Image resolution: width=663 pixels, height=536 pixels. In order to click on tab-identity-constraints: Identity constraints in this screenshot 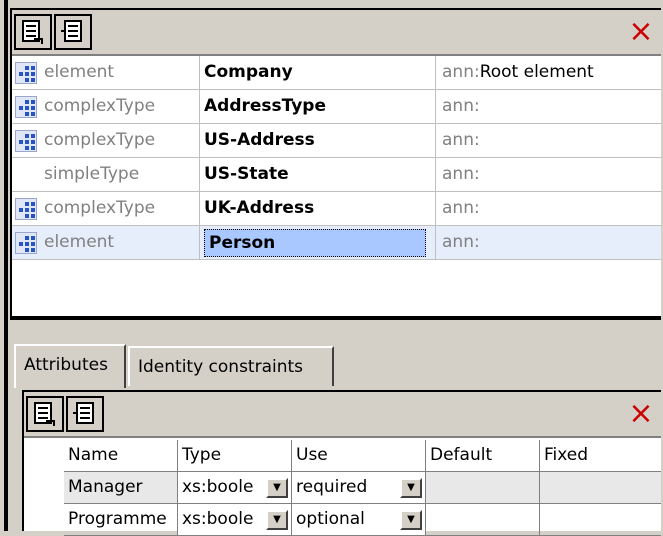, I will do `click(231, 366)`.